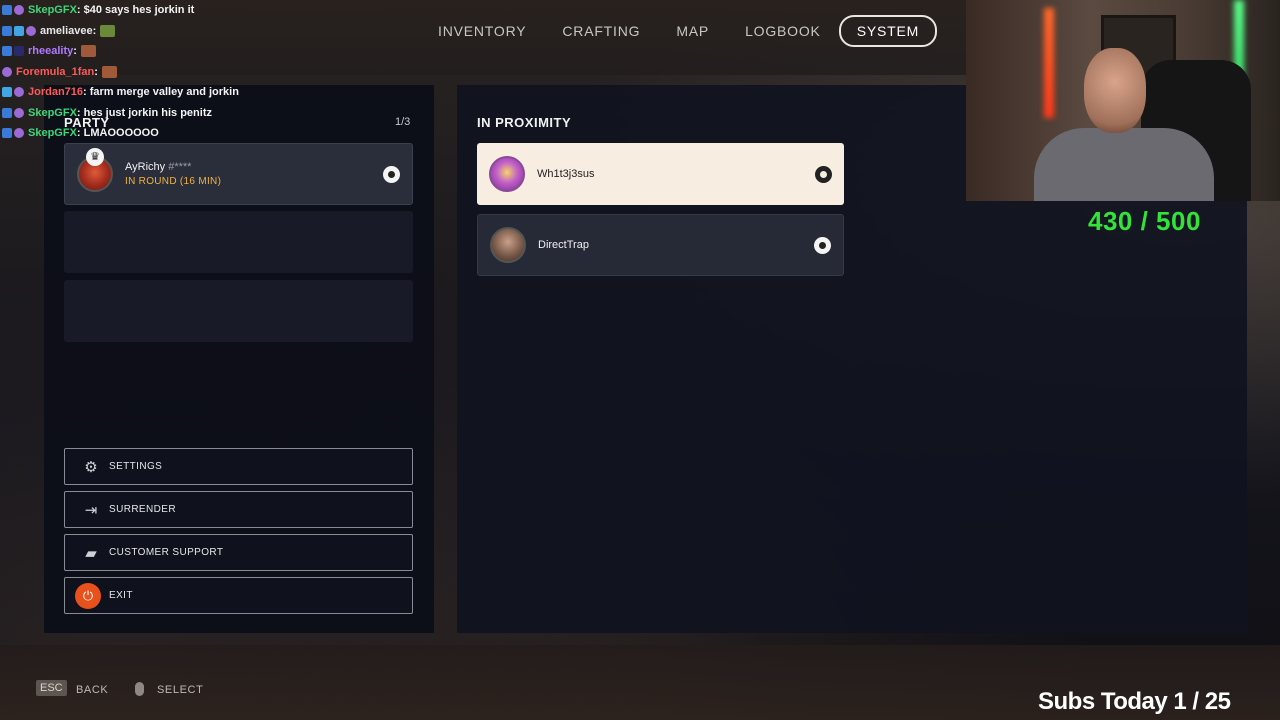  What do you see at coordinates (482, 31) in the screenshot?
I see `tab-inventory: INVENTORY` at bounding box center [482, 31].